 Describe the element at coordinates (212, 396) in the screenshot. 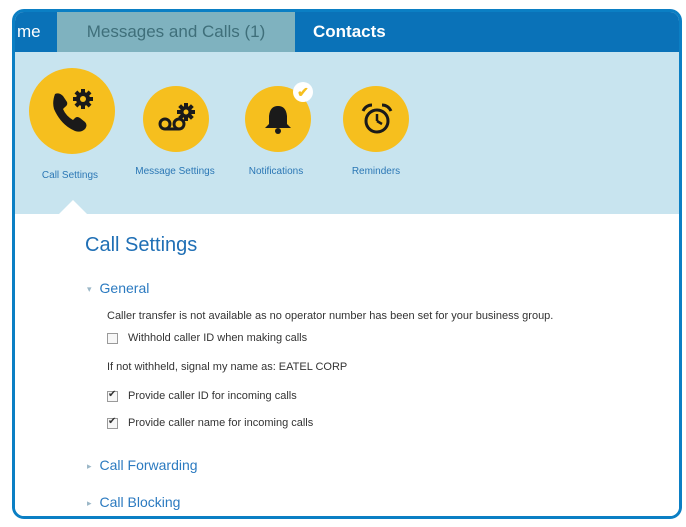

I see `provide-caller-id-label: Provide caller ID for incoming calls` at that location.